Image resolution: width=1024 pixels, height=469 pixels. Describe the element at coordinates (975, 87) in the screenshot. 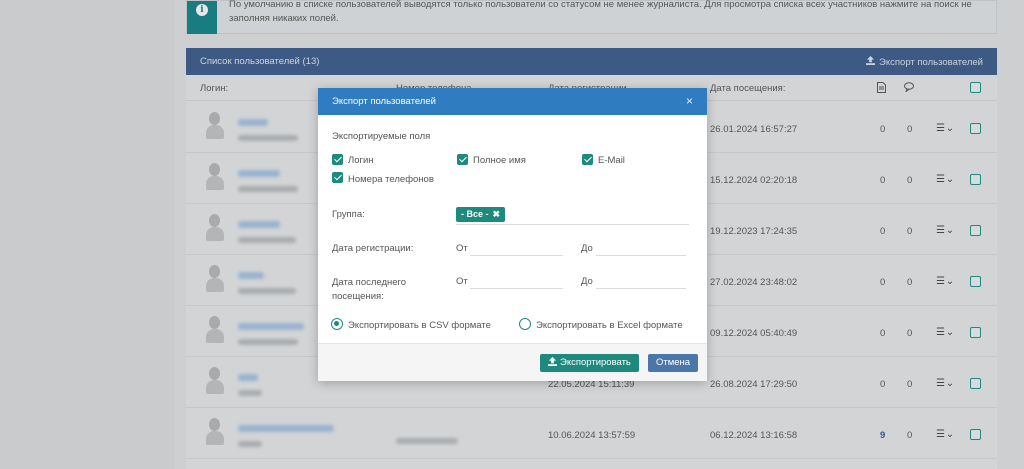

I see `select-all-checkbox` at that location.